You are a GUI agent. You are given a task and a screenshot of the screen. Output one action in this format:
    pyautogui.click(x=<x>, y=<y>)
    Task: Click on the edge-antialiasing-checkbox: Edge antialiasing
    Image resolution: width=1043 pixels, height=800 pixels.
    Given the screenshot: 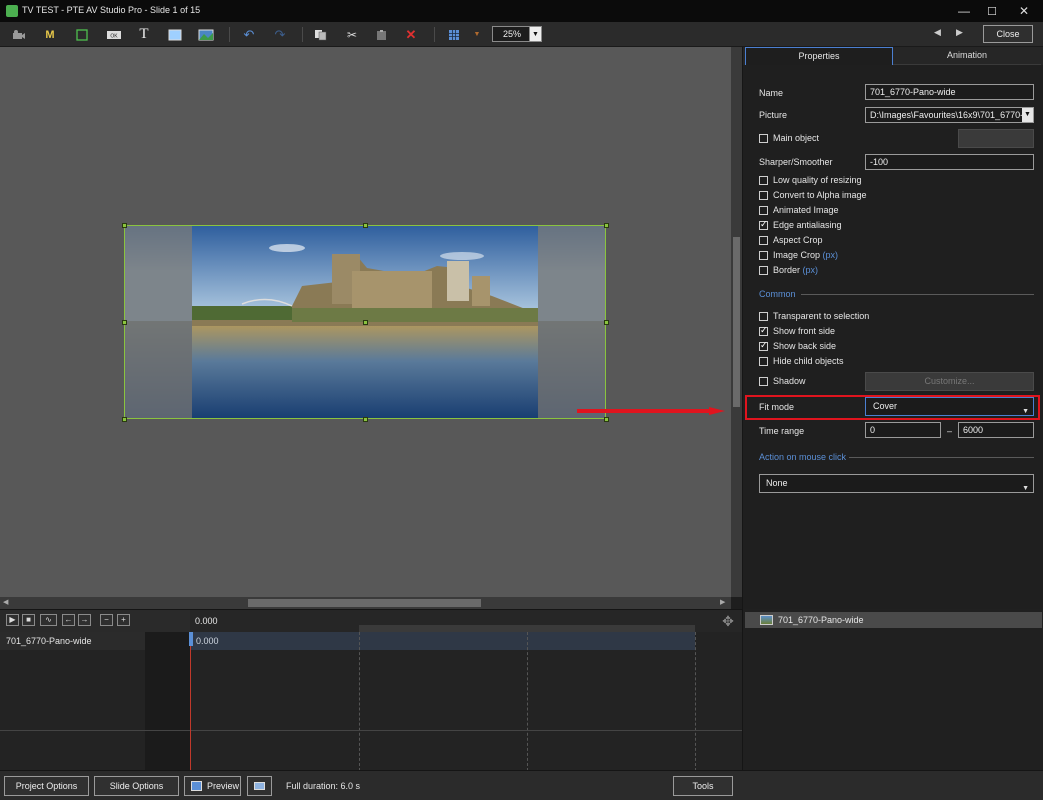 What is the action you would take?
    pyautogui.click(x=889, y=226)
    